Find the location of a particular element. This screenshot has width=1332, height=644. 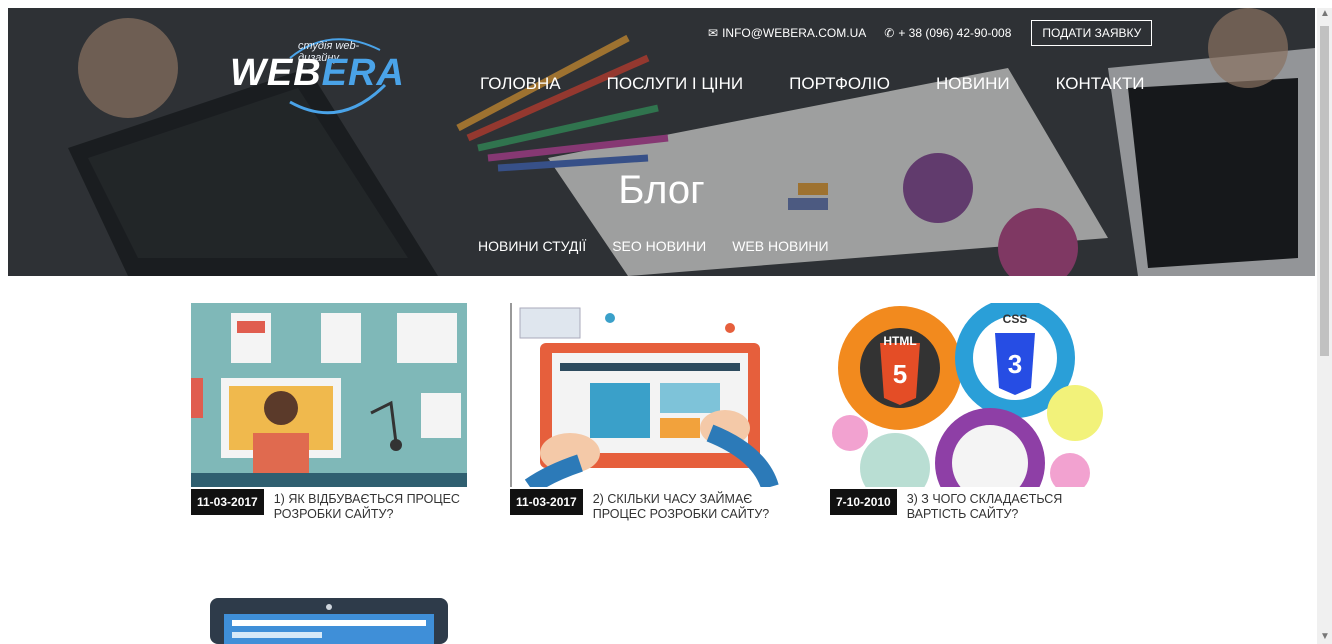

nav-item-services: ПОСЛУГИ І ЦІНИ is located at coordinates (675, 84).